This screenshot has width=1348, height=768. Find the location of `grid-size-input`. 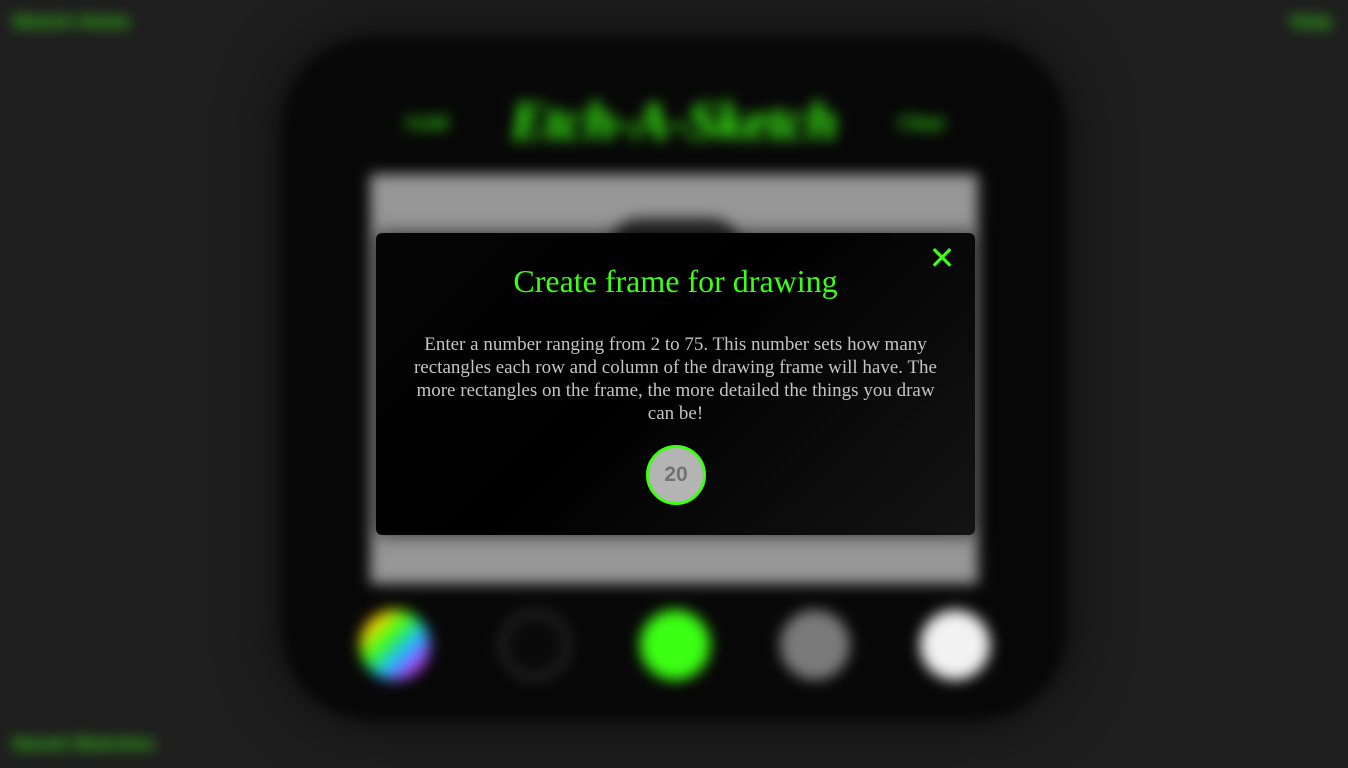

grid-size-input is located at coordinates (676, 475).